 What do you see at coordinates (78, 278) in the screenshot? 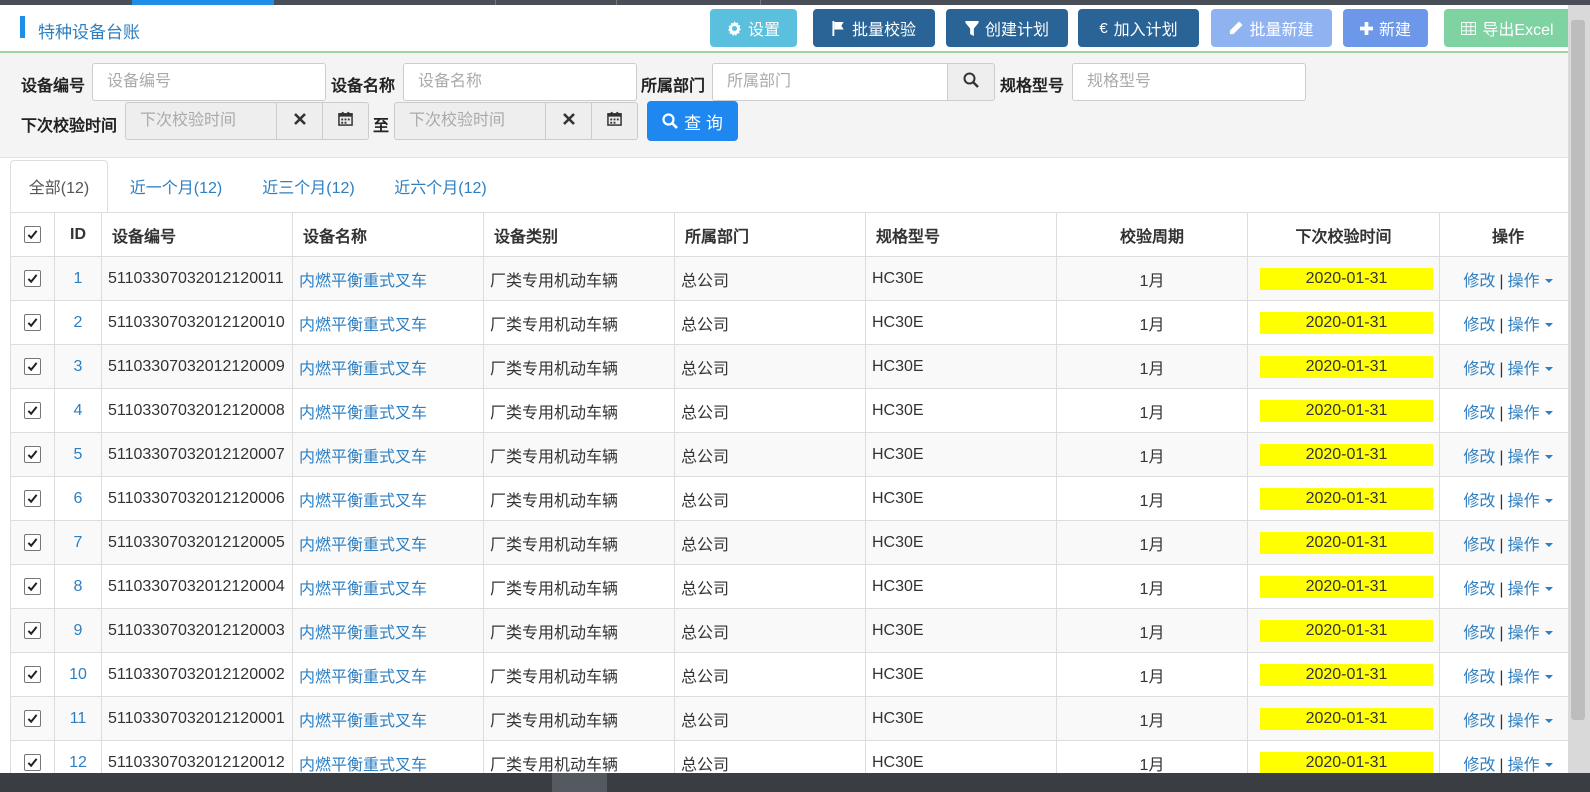
I see `row-id-link: 1` at bounding box center [78, 278].